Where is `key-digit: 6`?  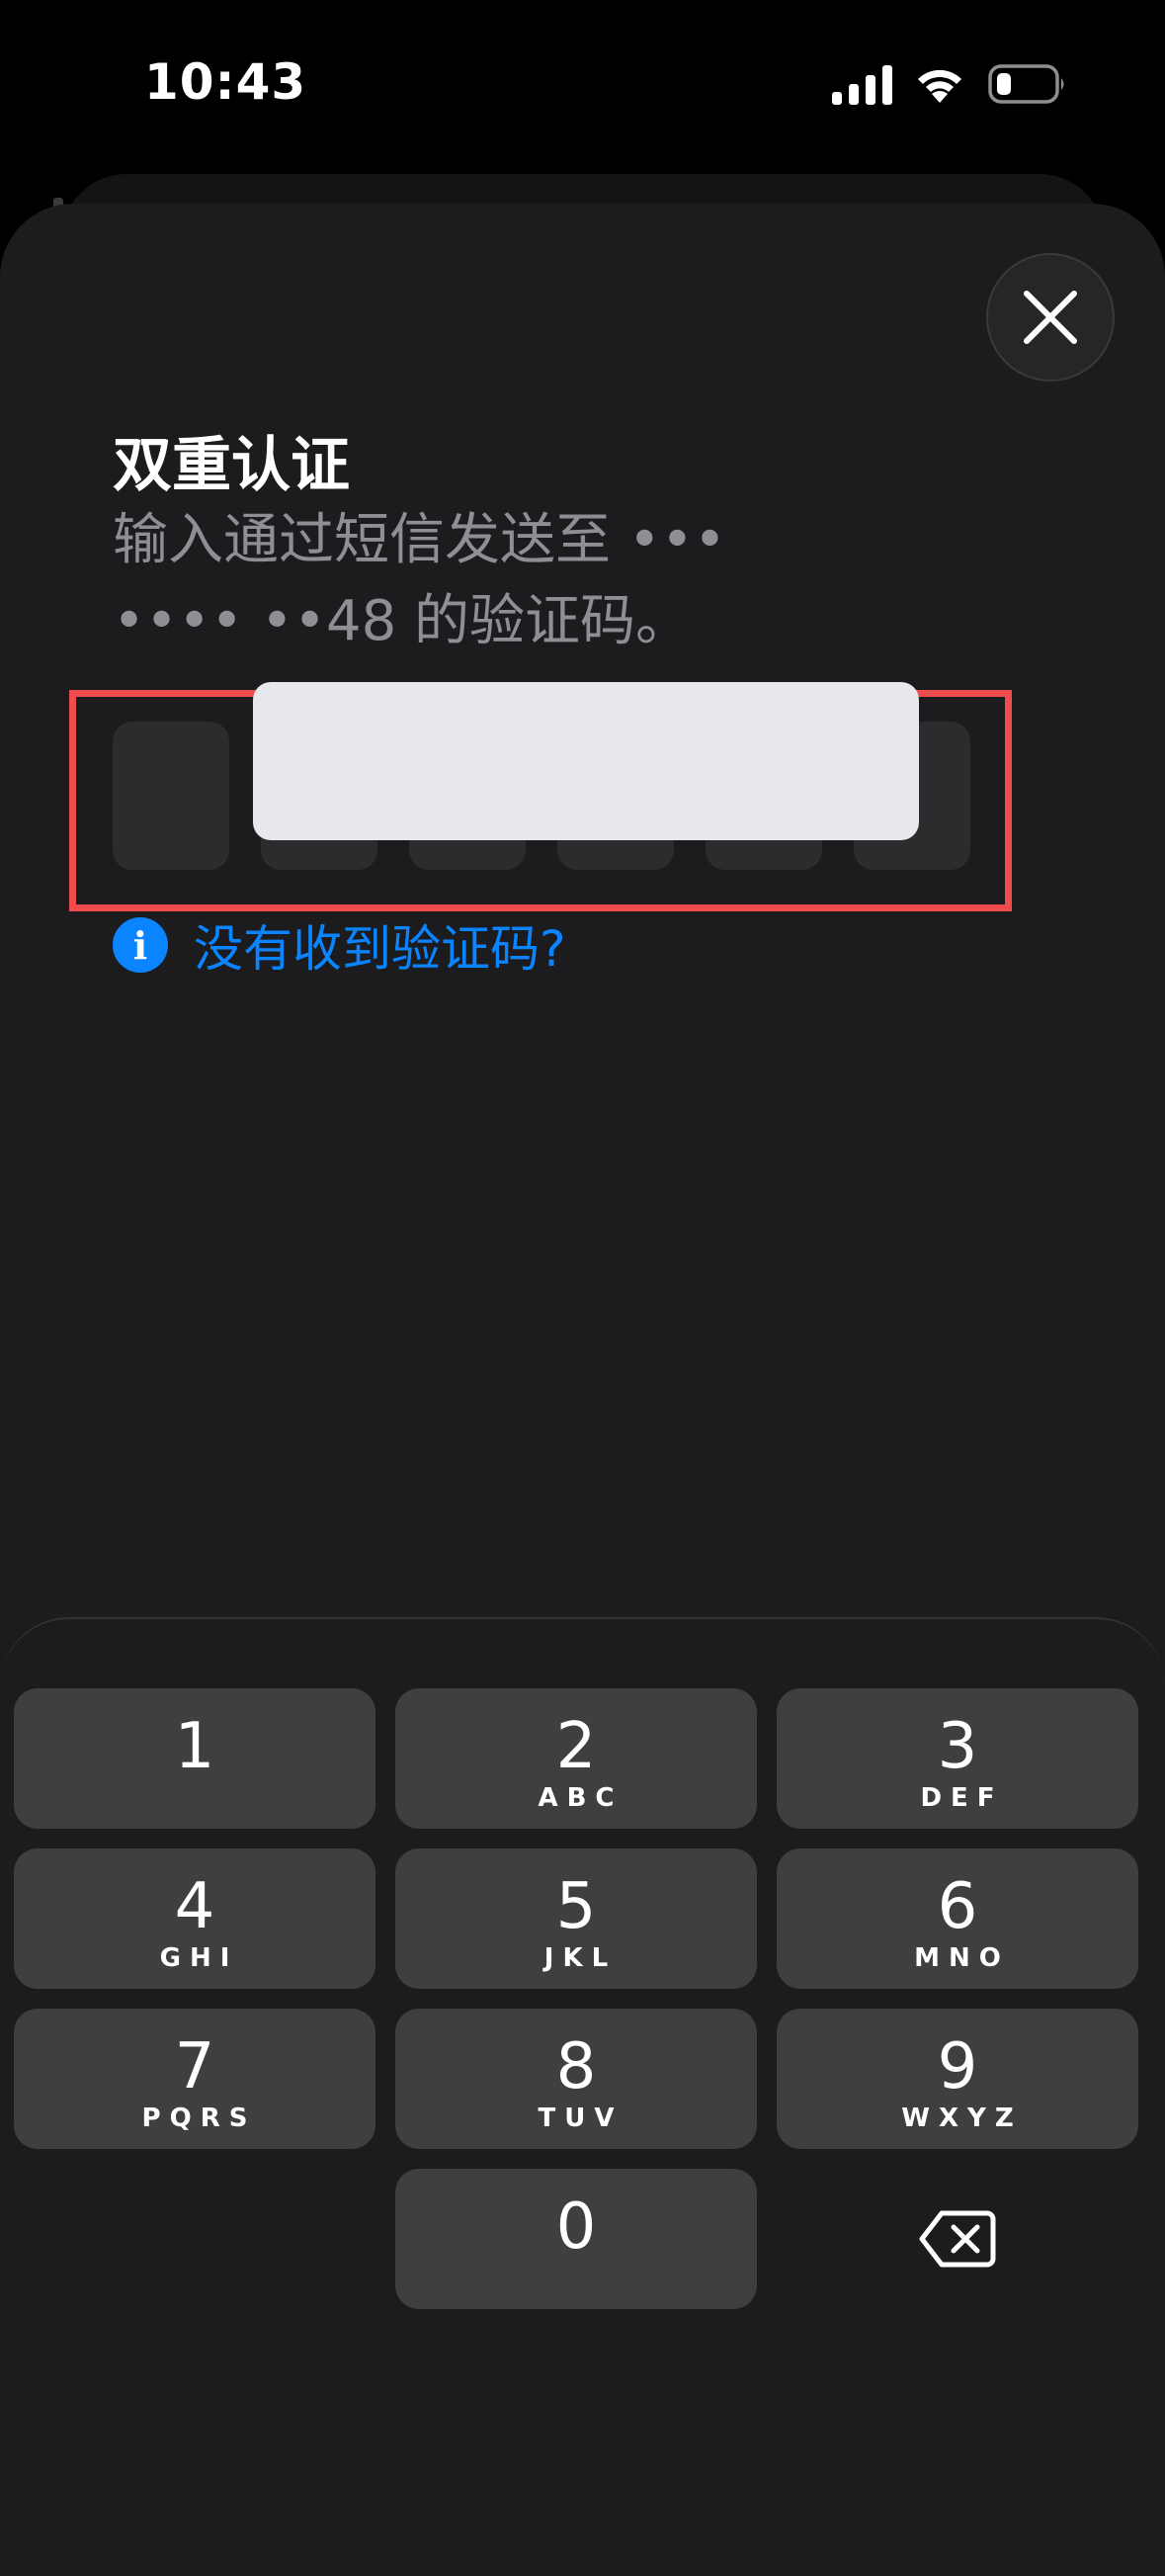 key-digit: 6 is located at coordinates (957, 1906).